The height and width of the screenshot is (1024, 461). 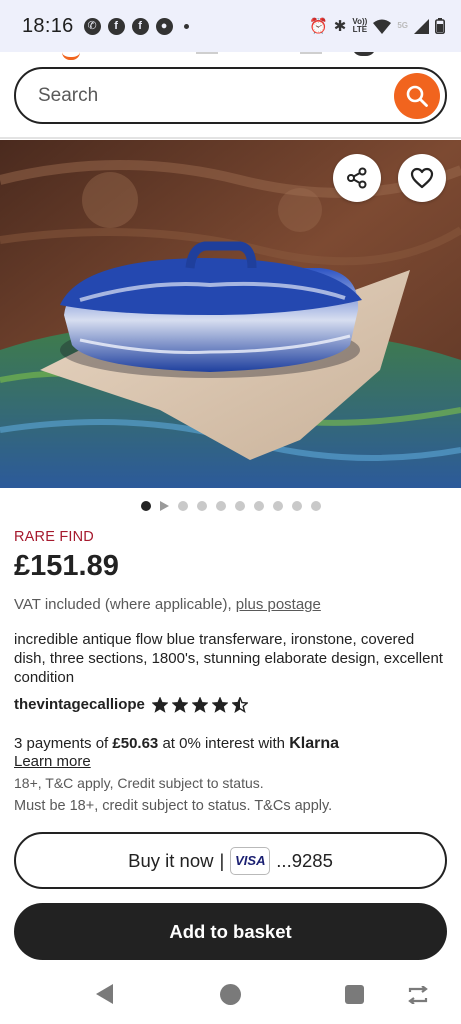 I want to click on buy-it-now-label: Buy it now, so click(x=171, y=860).